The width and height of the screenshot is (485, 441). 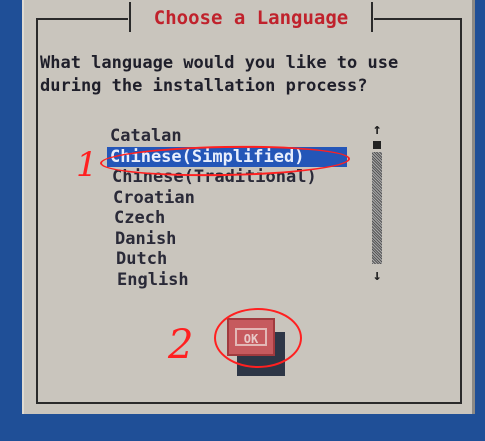 I want to click on dialog-title: Choose a Language, so click(x=251, y=17).